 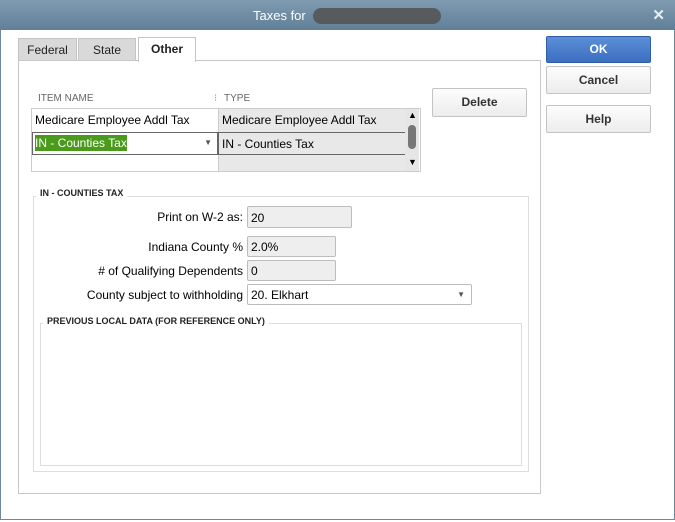 I want to click on delete-button: Delete, so click(x=479, y=102).